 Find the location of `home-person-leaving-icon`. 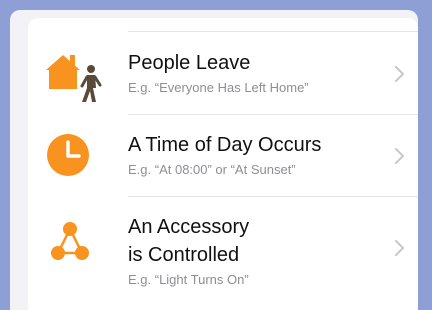

home-person-leaving-icon is located at coordinates (79, 77).